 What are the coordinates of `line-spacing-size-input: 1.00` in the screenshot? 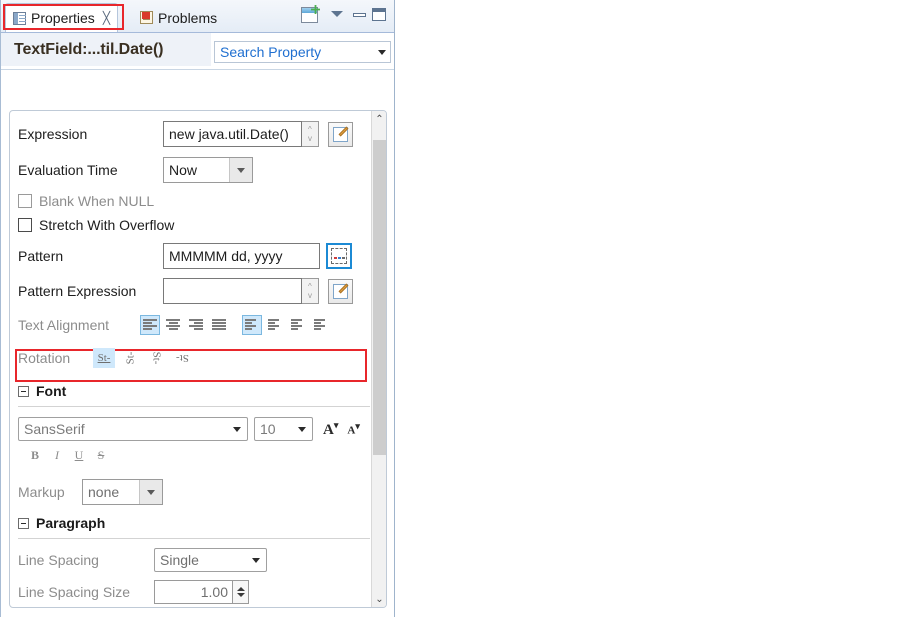 It's located at (193, 592).